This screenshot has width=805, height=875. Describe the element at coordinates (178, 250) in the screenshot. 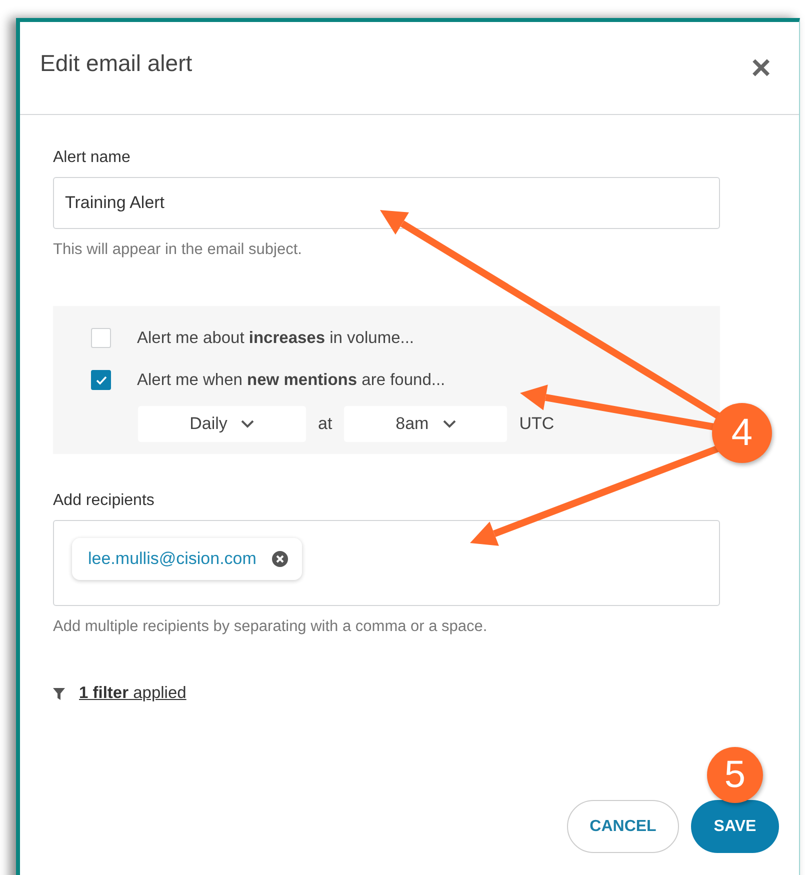

I see `help-text: This will appear in the email subject.` at that location.